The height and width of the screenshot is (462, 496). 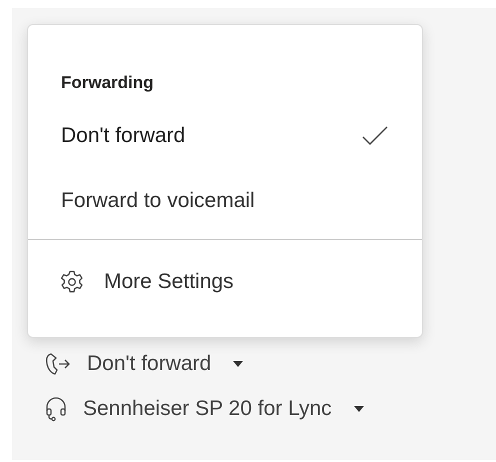 I want to click on menu-heading: Forwarding, so click(x=107, y=83).